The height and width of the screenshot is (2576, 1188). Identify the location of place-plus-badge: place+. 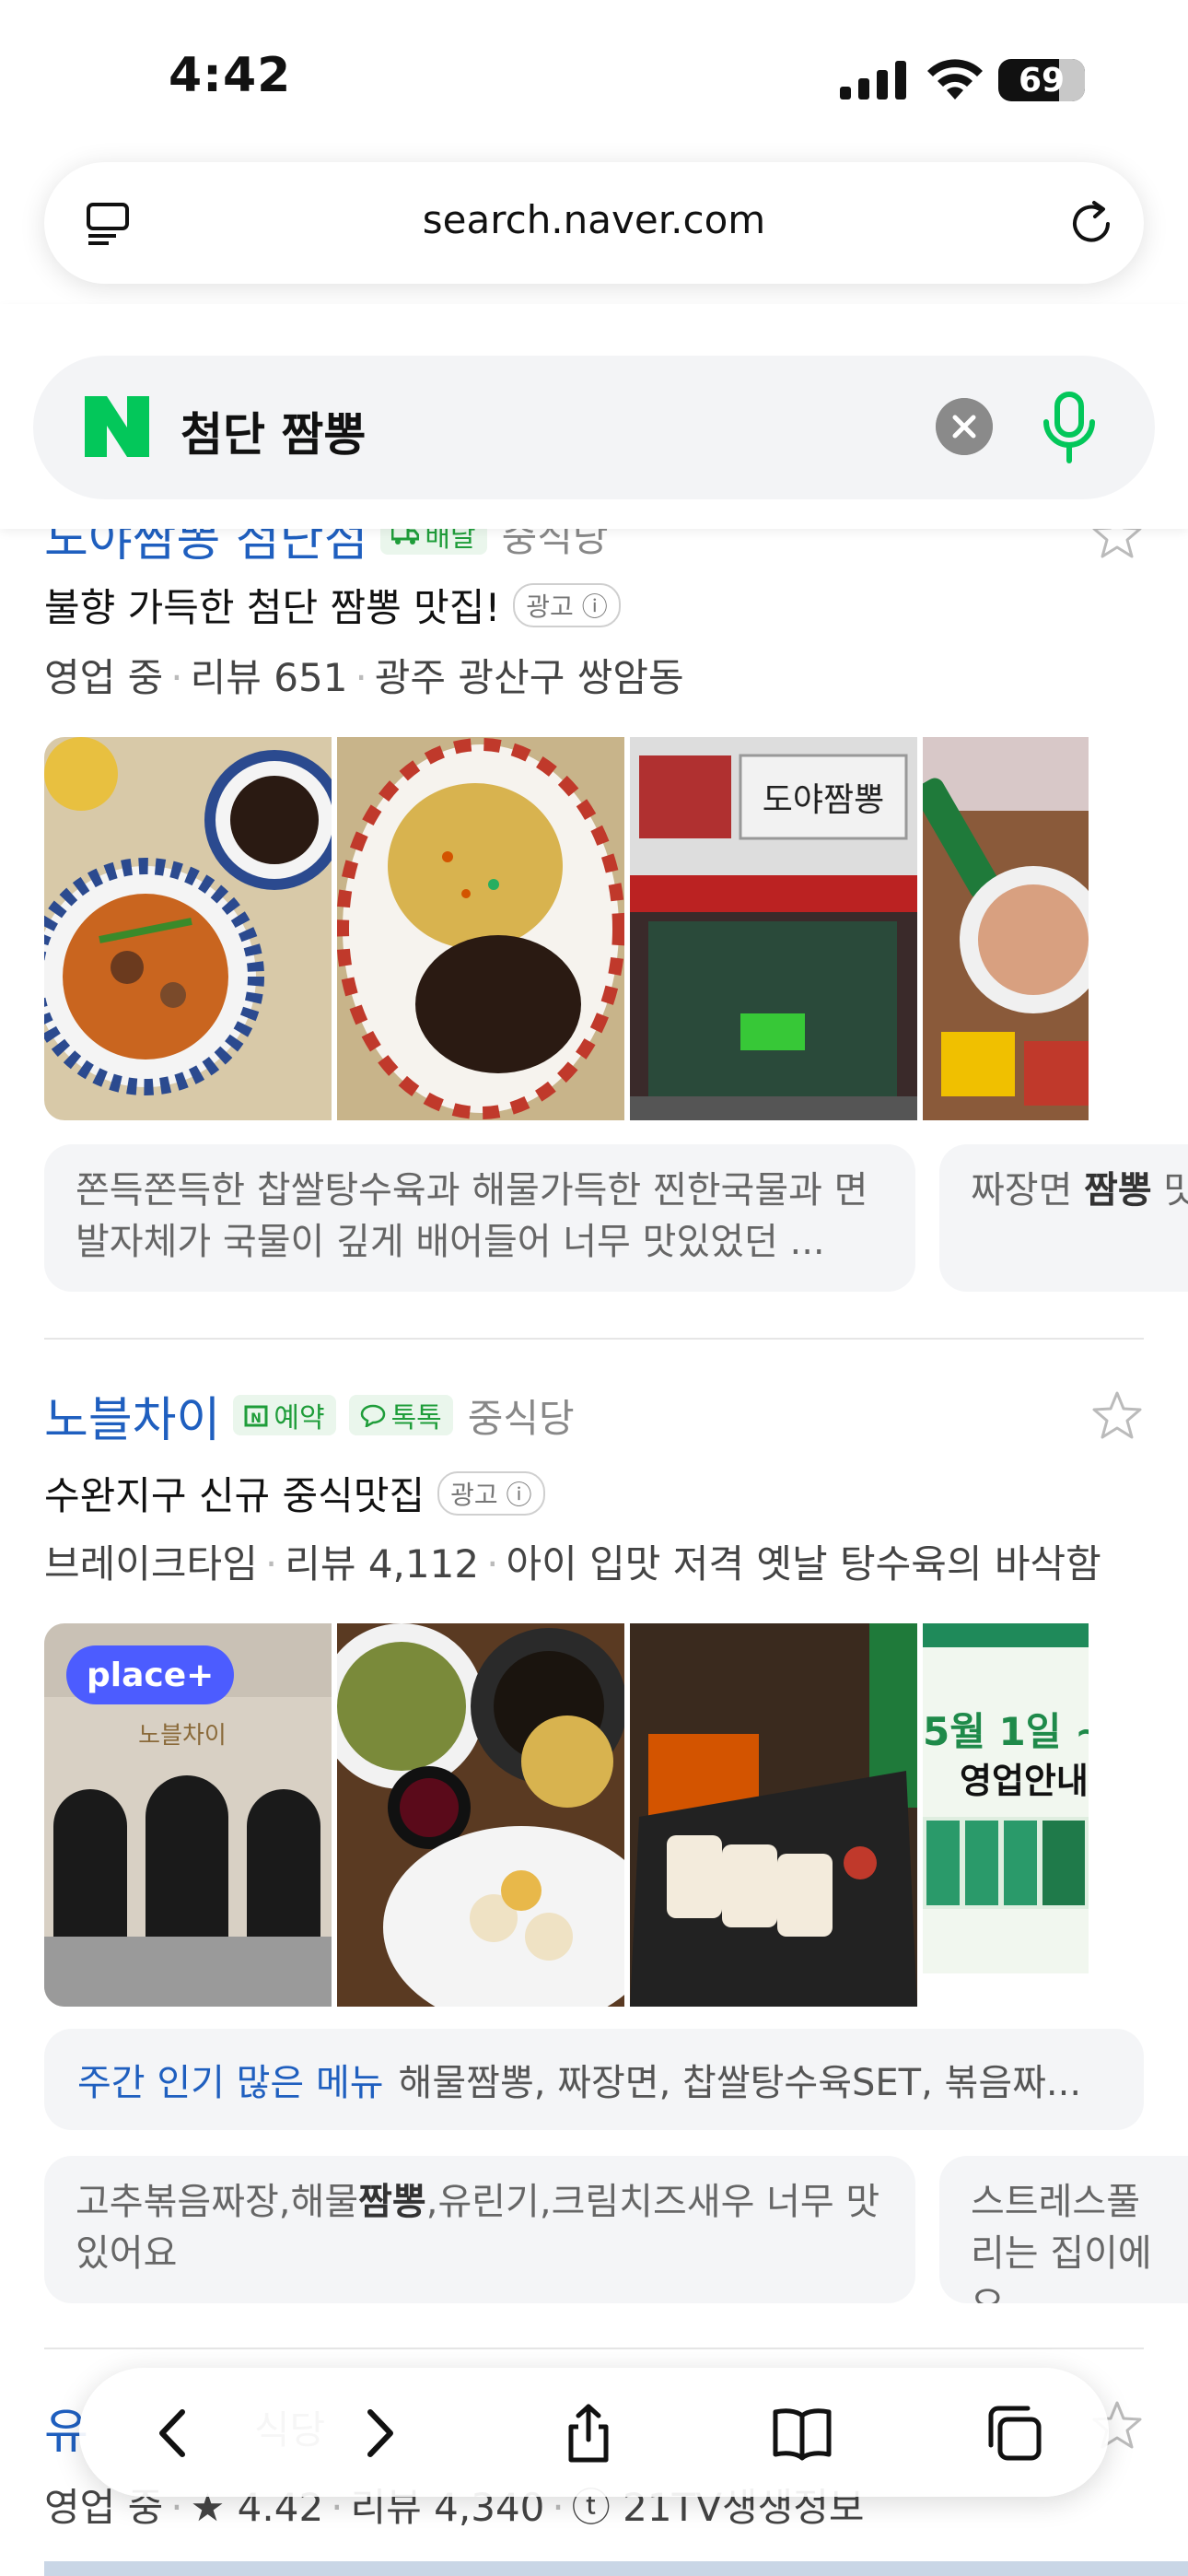
(150, 1674).